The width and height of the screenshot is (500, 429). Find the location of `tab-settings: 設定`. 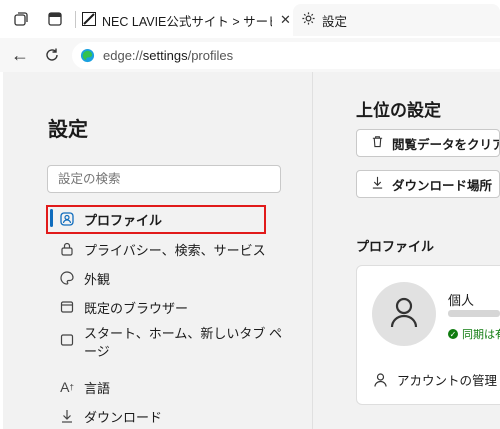

tab-settings: 設定 is located at coordinates (396, 20).